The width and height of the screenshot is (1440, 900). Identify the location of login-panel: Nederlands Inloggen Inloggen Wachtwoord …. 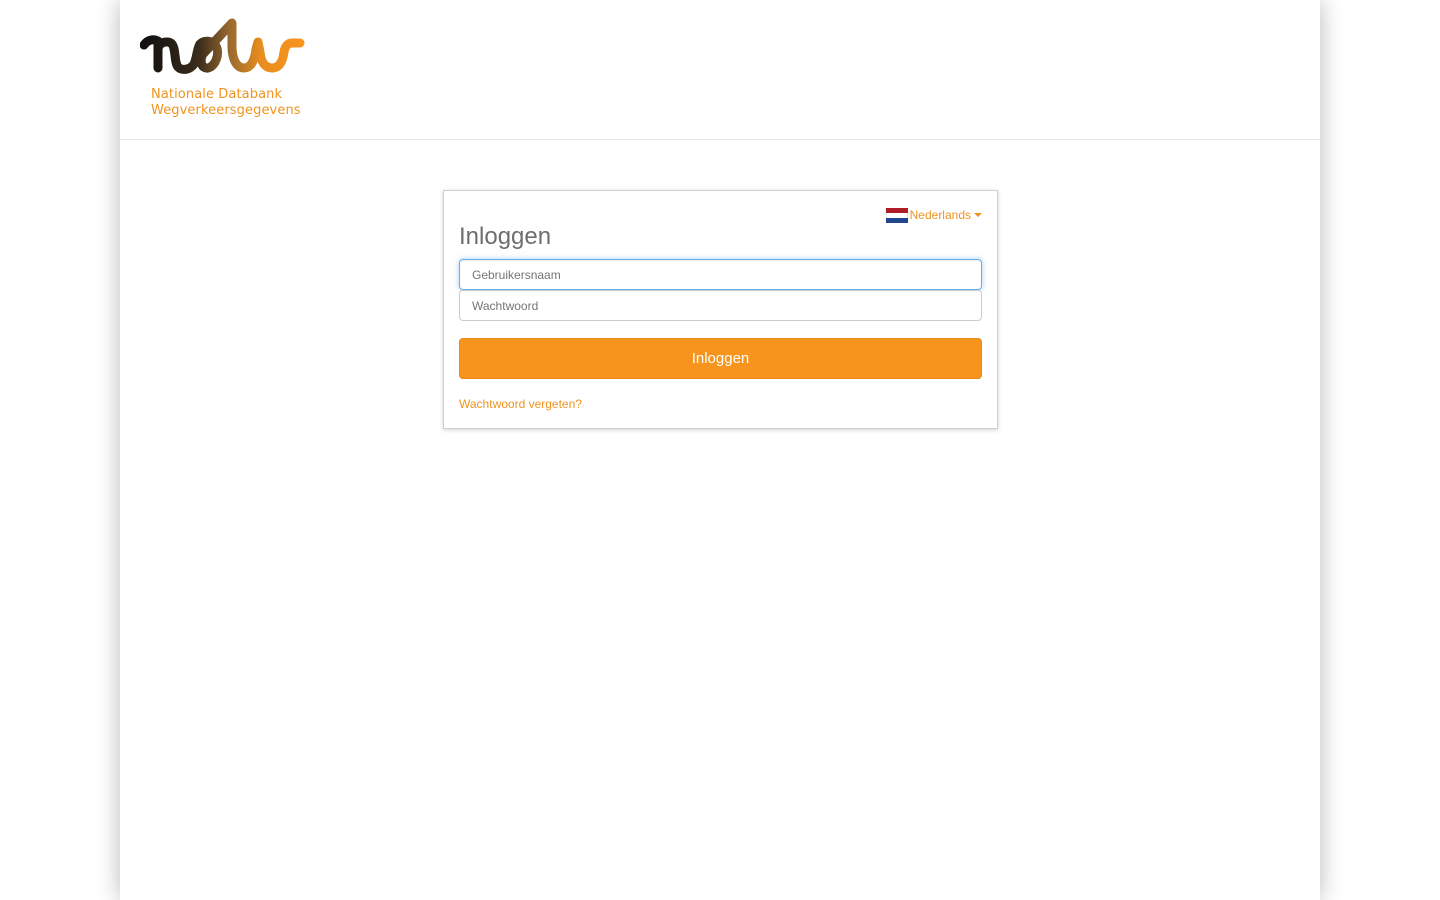
(720, 309).